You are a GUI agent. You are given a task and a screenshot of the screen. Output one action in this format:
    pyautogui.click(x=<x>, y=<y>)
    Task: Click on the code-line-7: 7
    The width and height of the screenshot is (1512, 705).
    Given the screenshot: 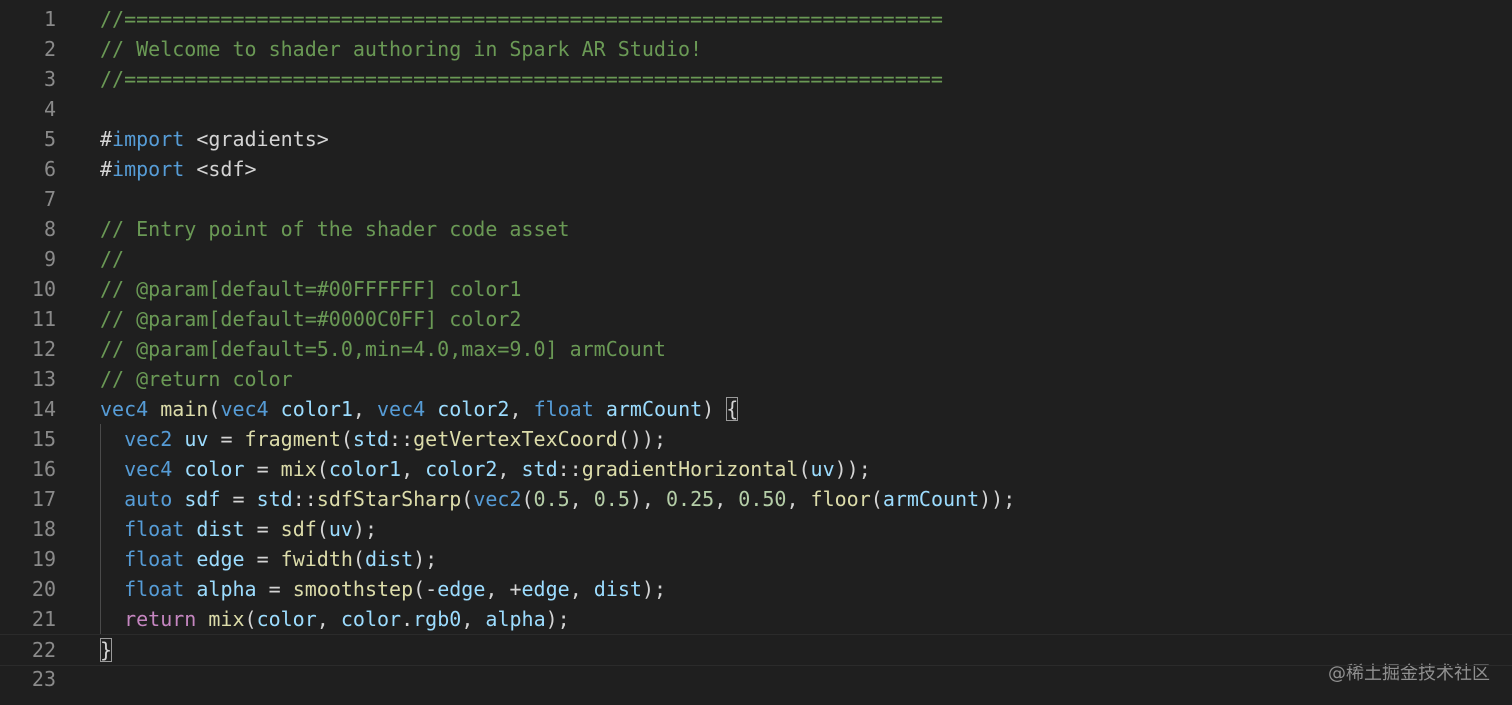 What is the action you would take?
    pyautogui.click(x=756, y=199)
    